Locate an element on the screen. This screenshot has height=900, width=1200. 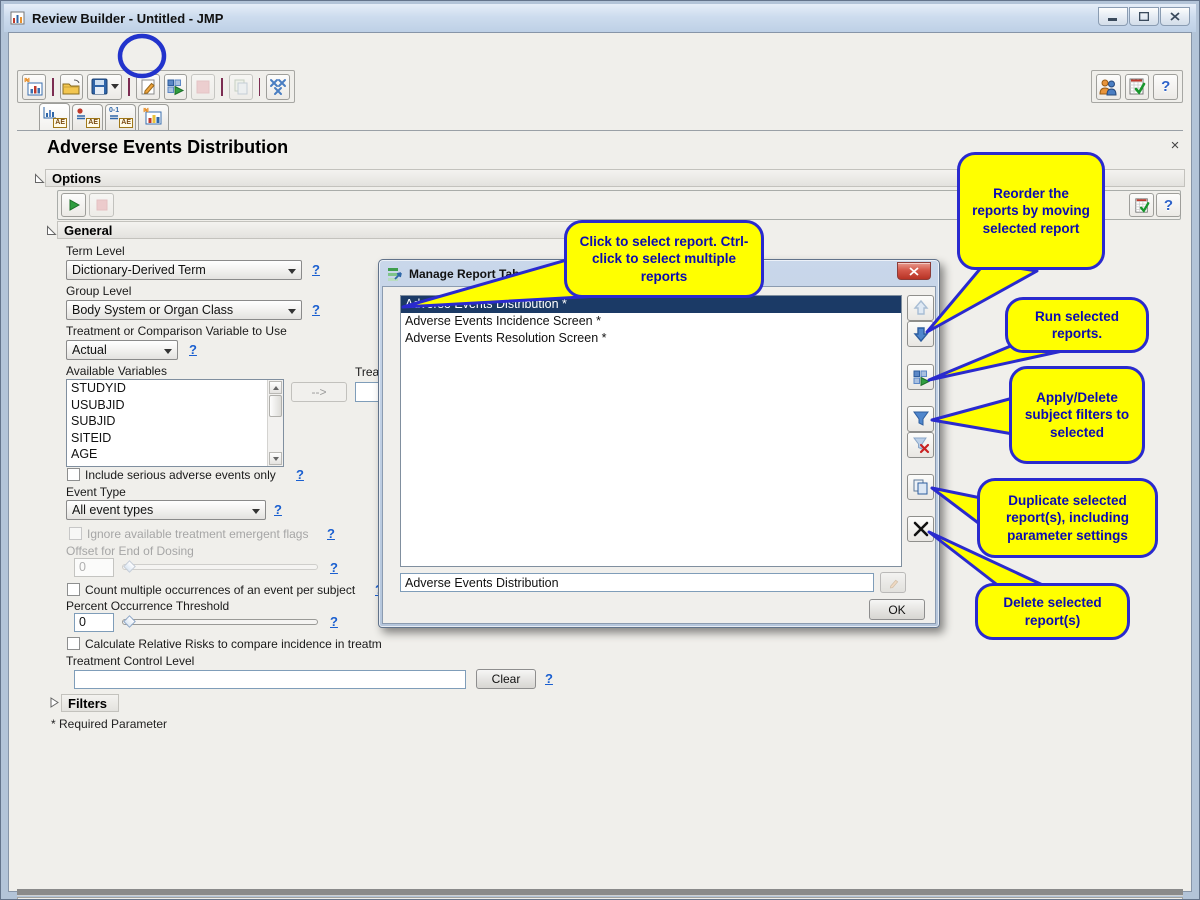
tab-ae-resolution: 0-1 AE is located at coordinates (120, 117).